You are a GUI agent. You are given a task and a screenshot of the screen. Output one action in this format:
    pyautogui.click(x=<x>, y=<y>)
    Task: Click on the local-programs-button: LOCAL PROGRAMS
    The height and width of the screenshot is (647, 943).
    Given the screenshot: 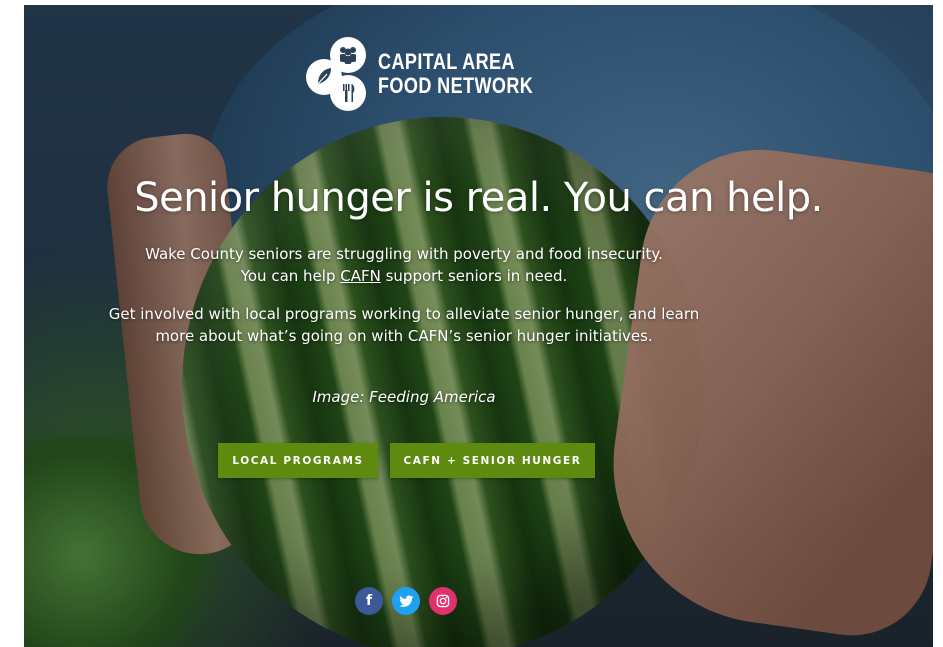 What is the action you would take?
    pyautogui.click(x=298, y=460)
    